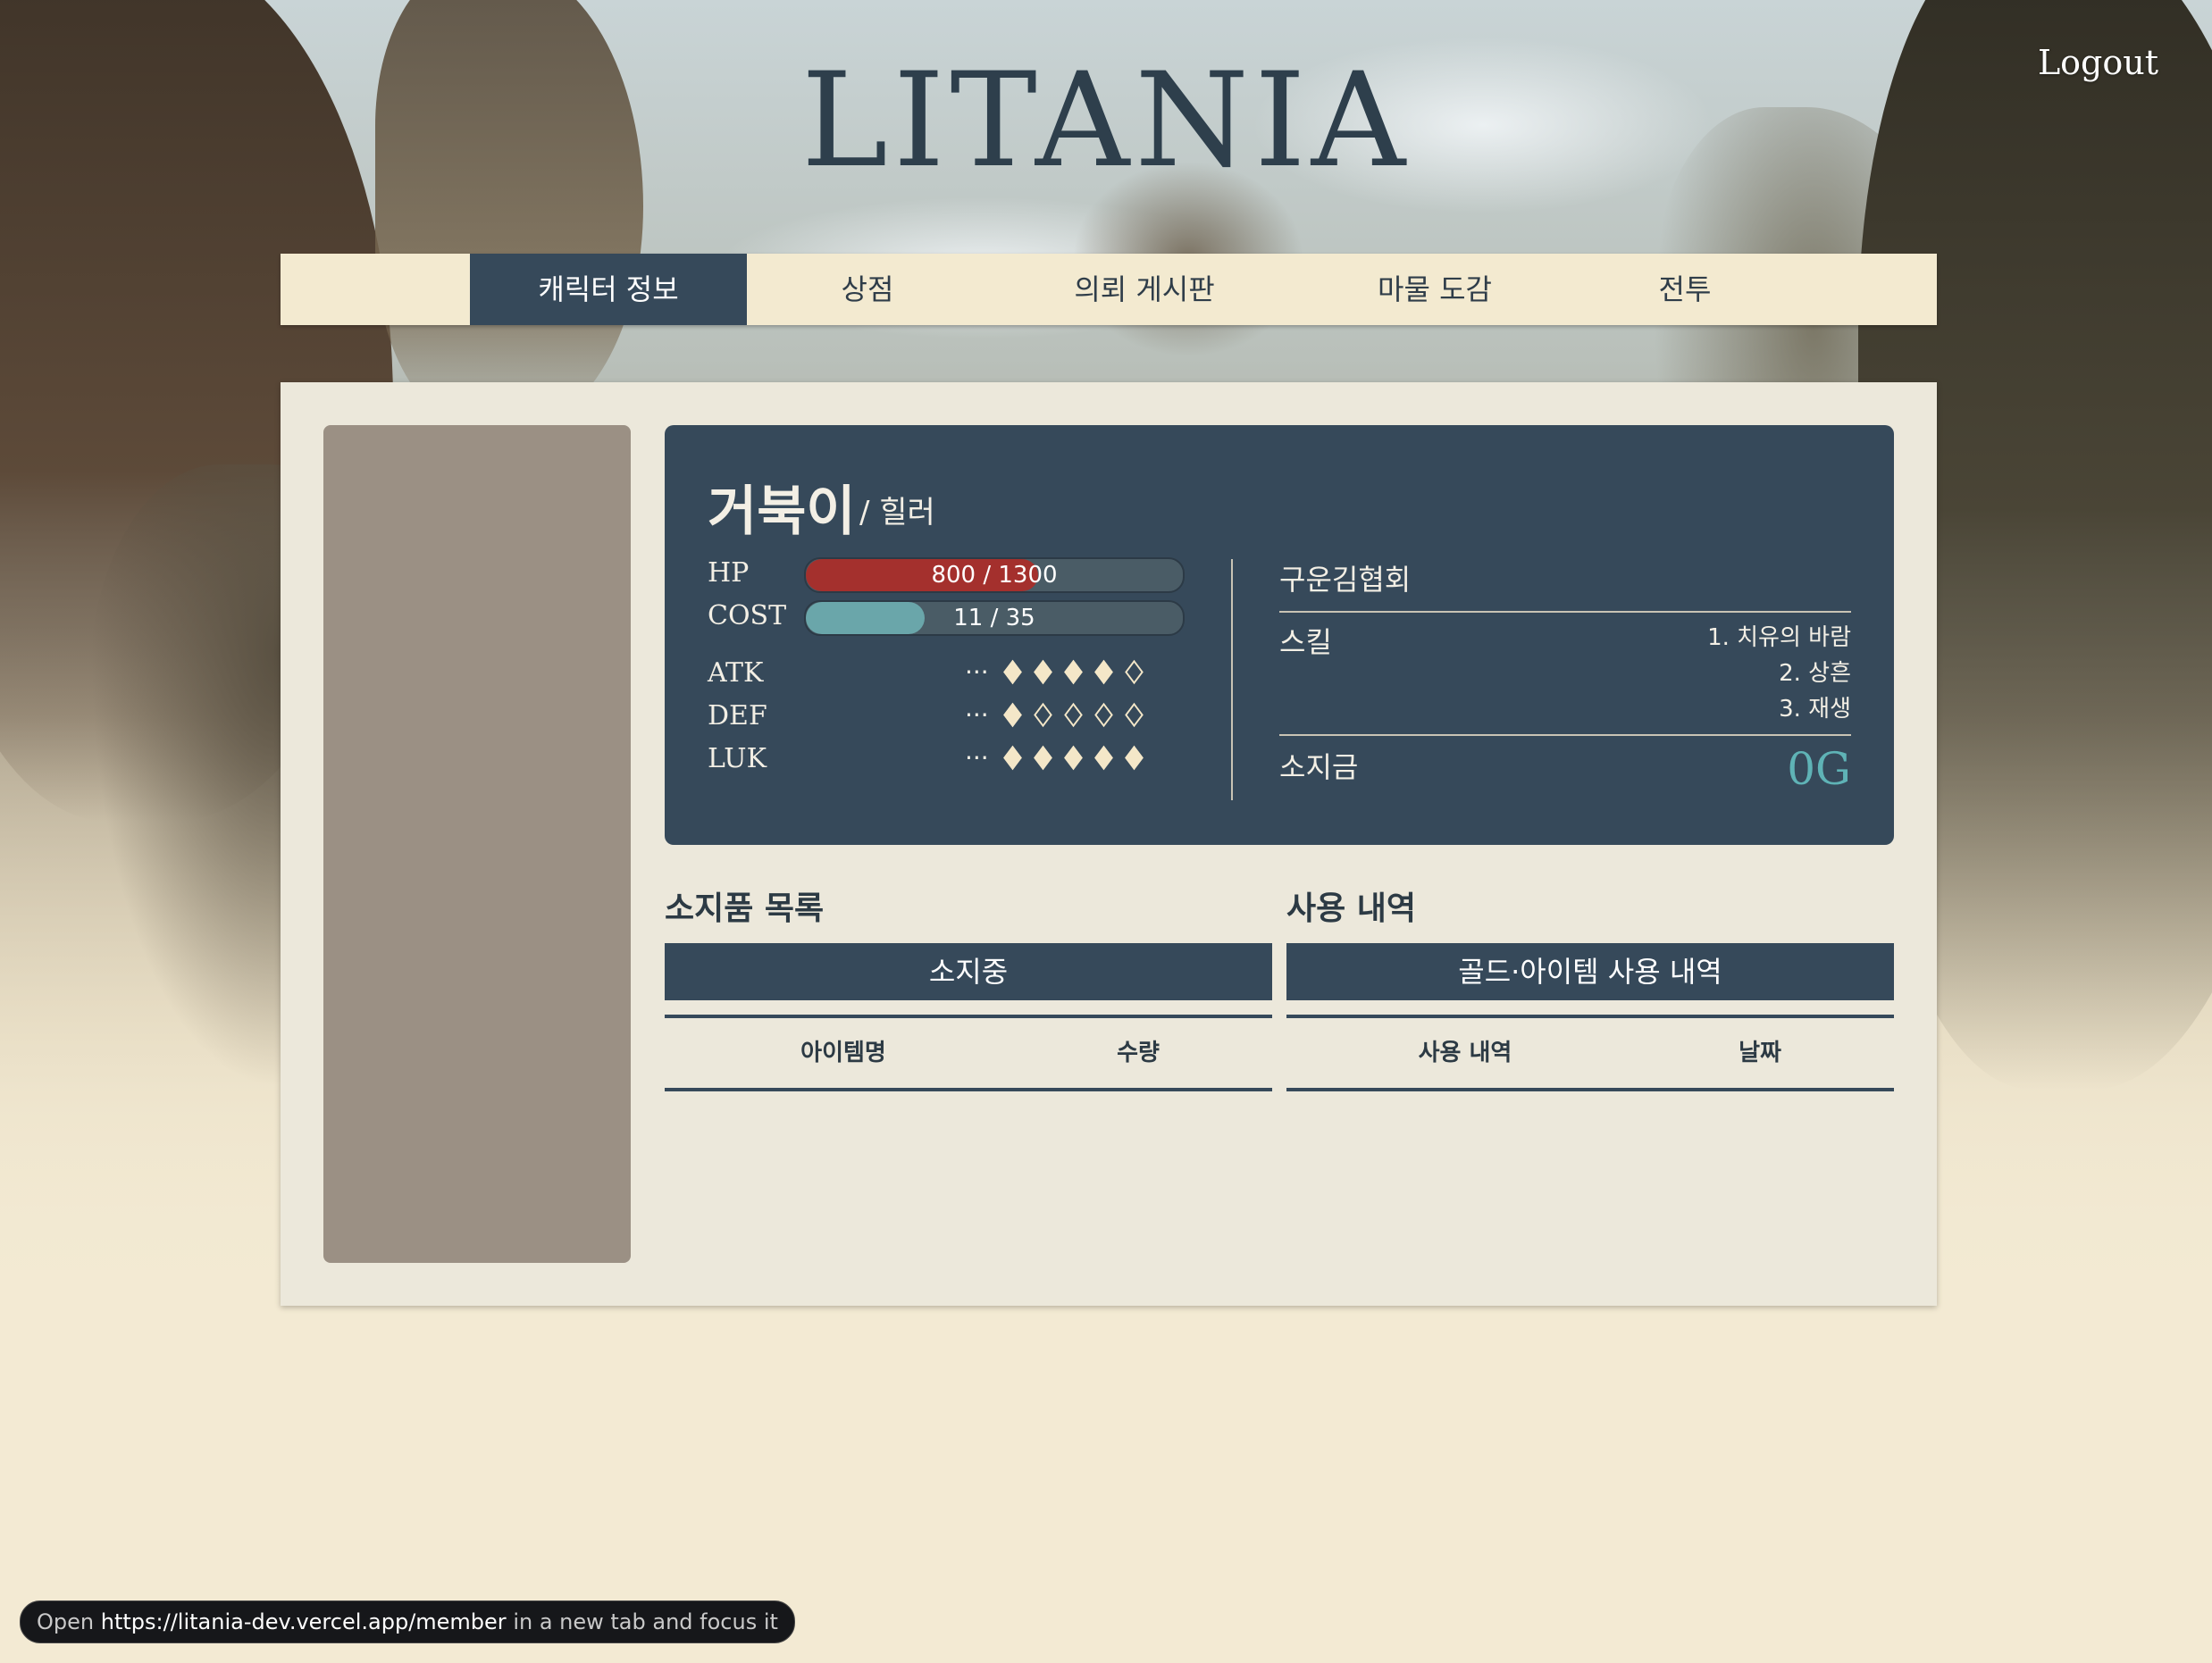 The image size is (2212, 1663). Describe the element at coordinates (745, 908) in the screenshot. I see `inventory-title: 소지품 목록` at that location.